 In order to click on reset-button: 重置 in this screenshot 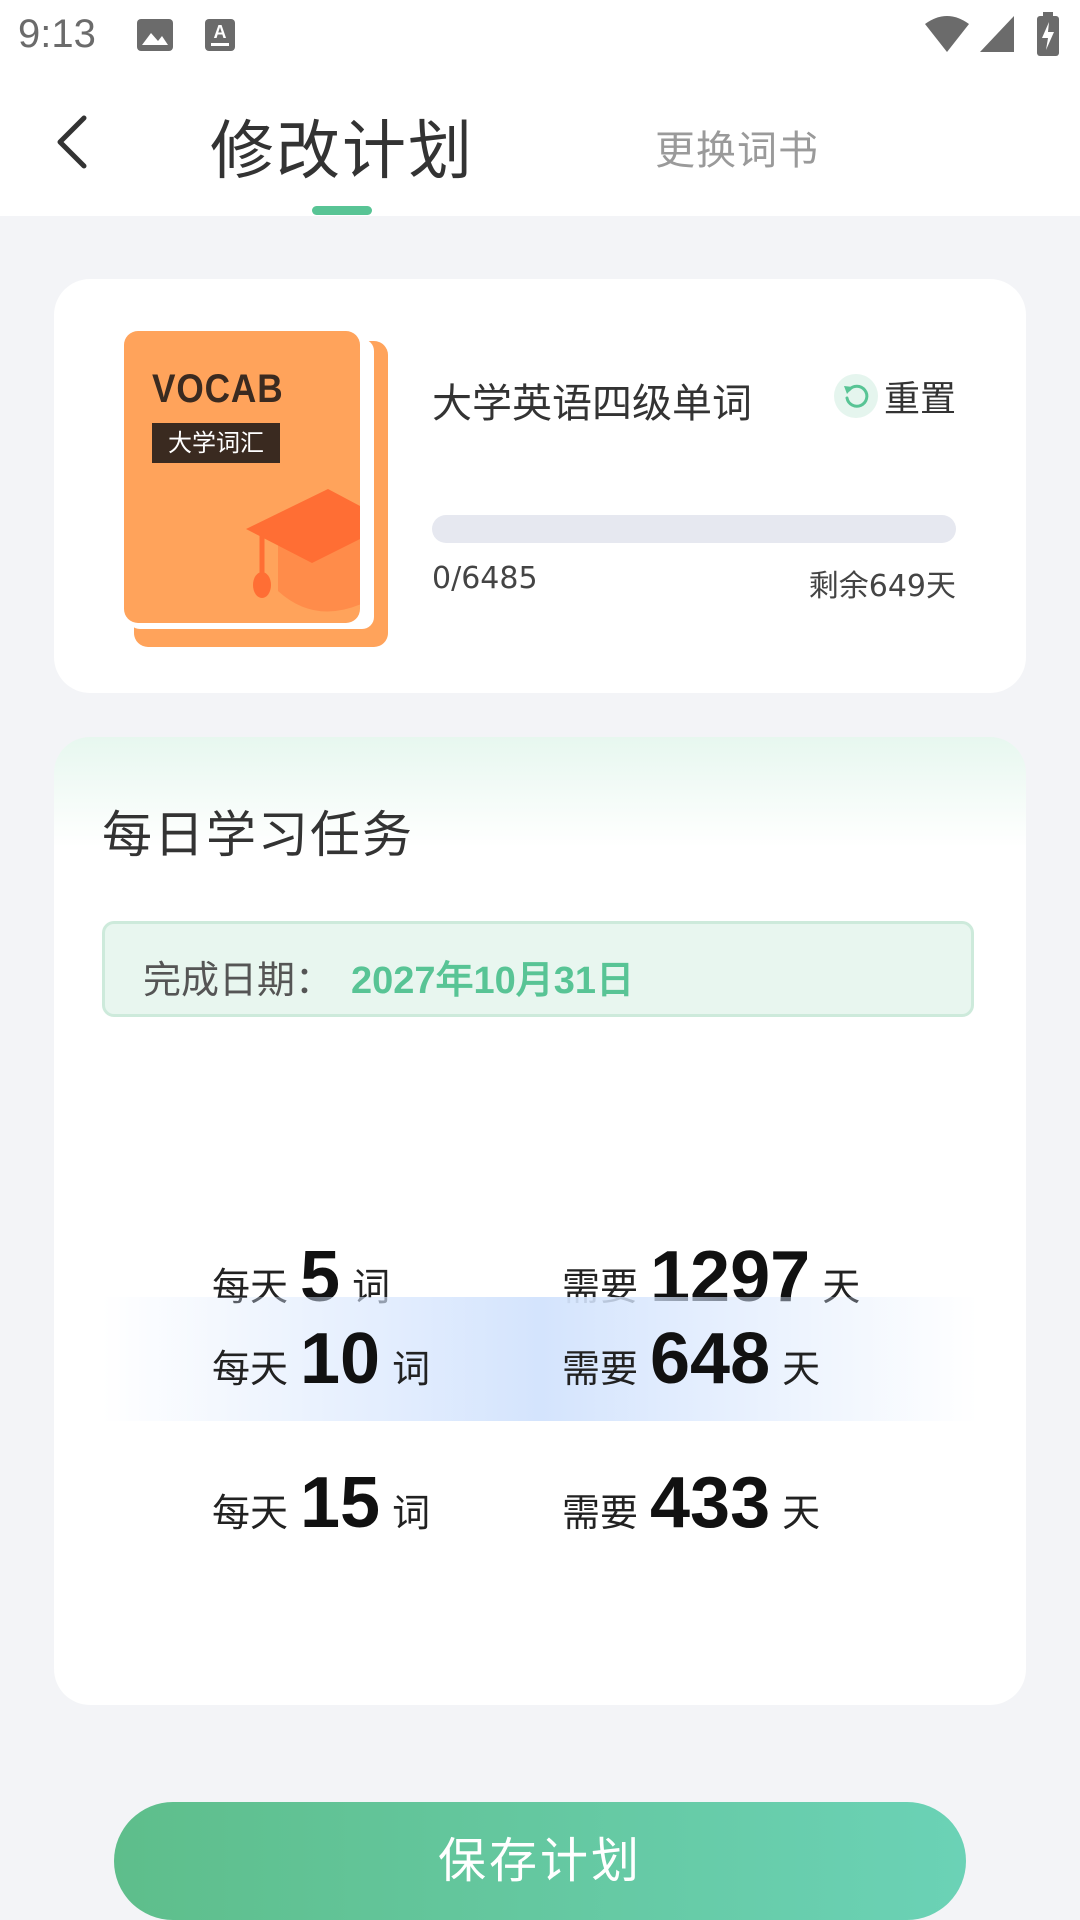, I will do `click(895, 396)`.